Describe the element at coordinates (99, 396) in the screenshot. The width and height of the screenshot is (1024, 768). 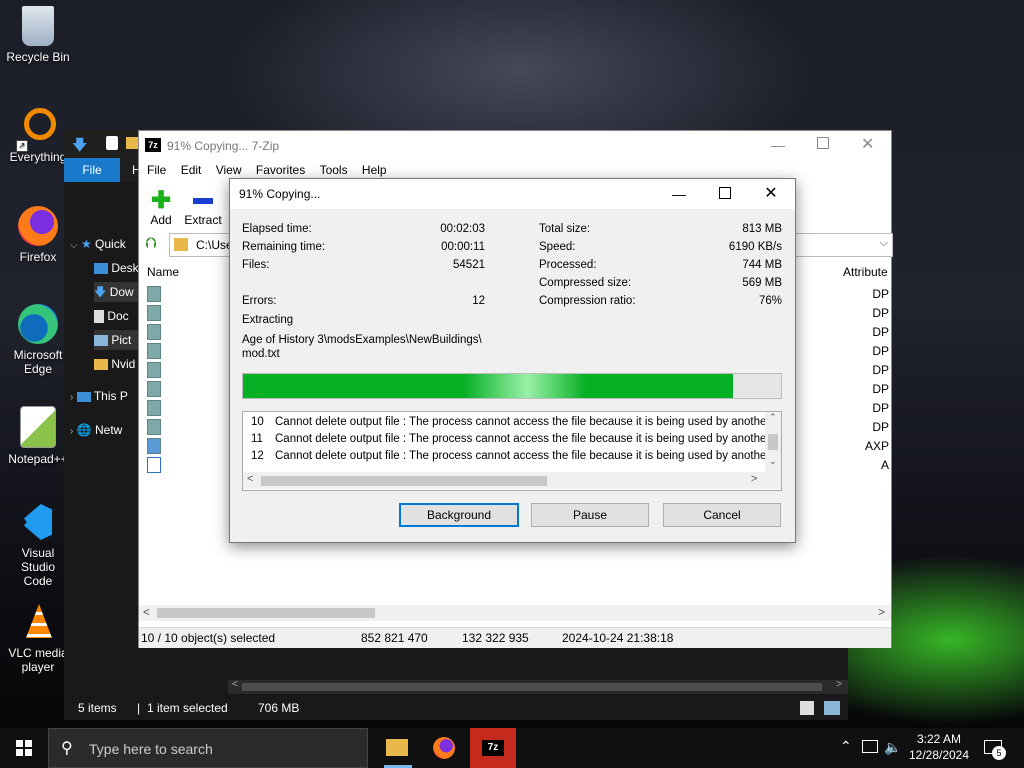
I see `nav-this-pc: › This P` at that location.